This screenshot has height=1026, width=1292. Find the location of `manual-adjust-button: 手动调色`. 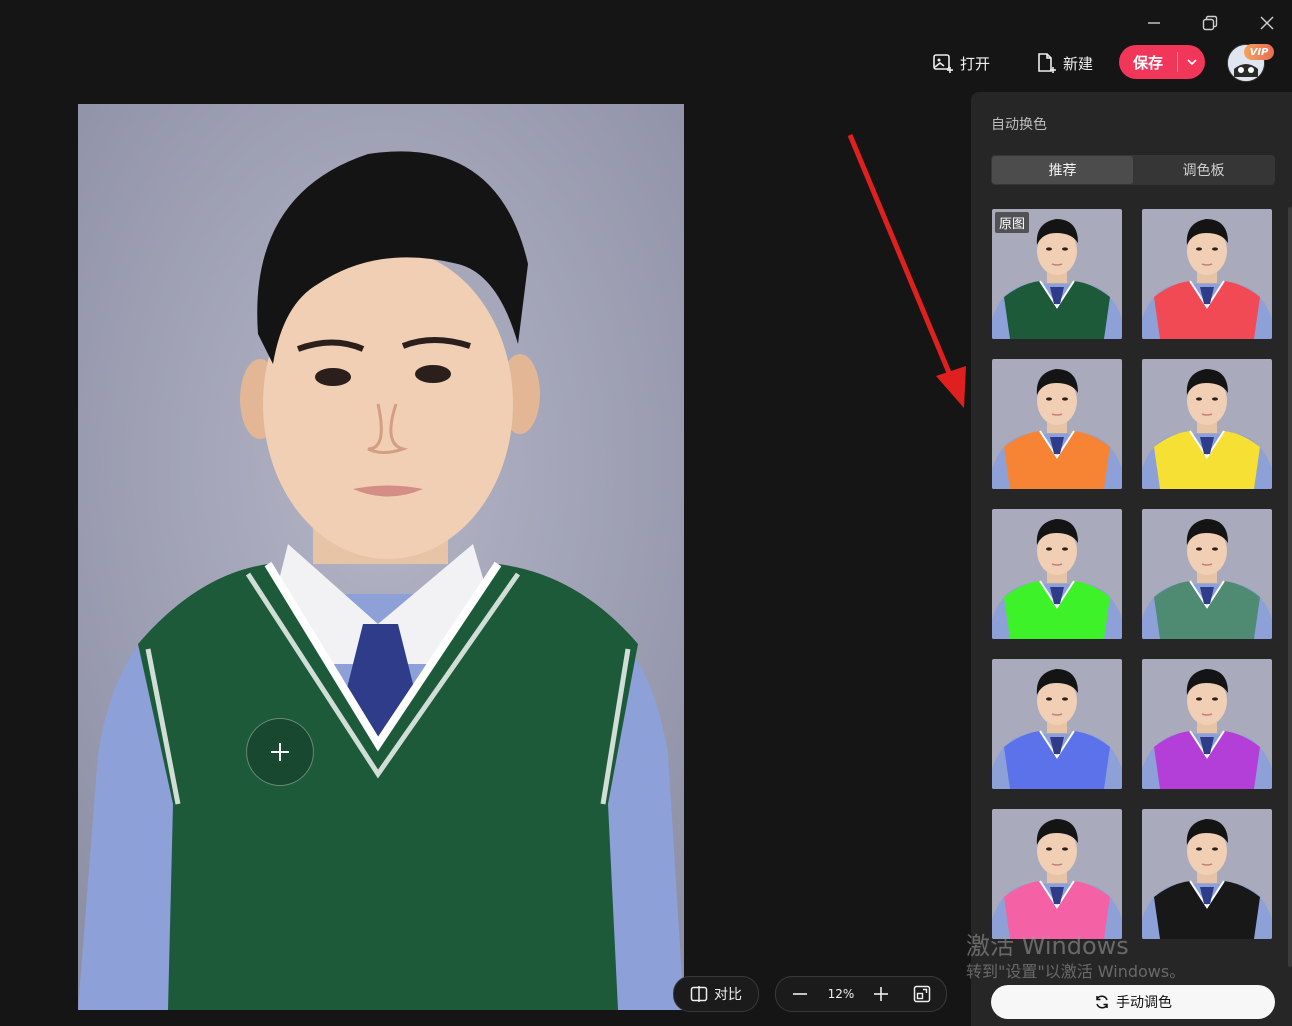

manual-adjust-button: 手动调色 is located at coordinates (1133, 1002).